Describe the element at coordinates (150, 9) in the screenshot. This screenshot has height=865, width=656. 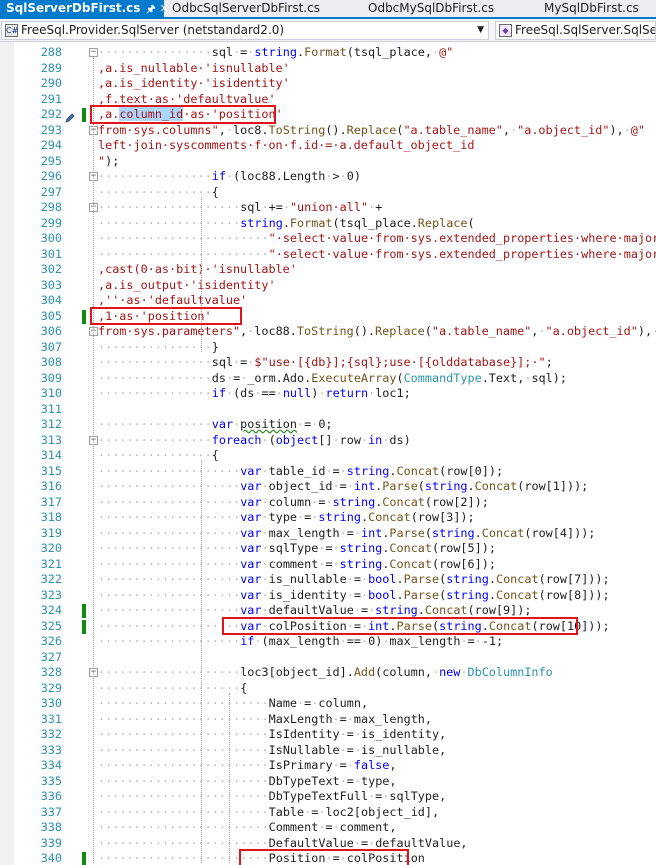
I see `pin-icon: 🖈` at that location.